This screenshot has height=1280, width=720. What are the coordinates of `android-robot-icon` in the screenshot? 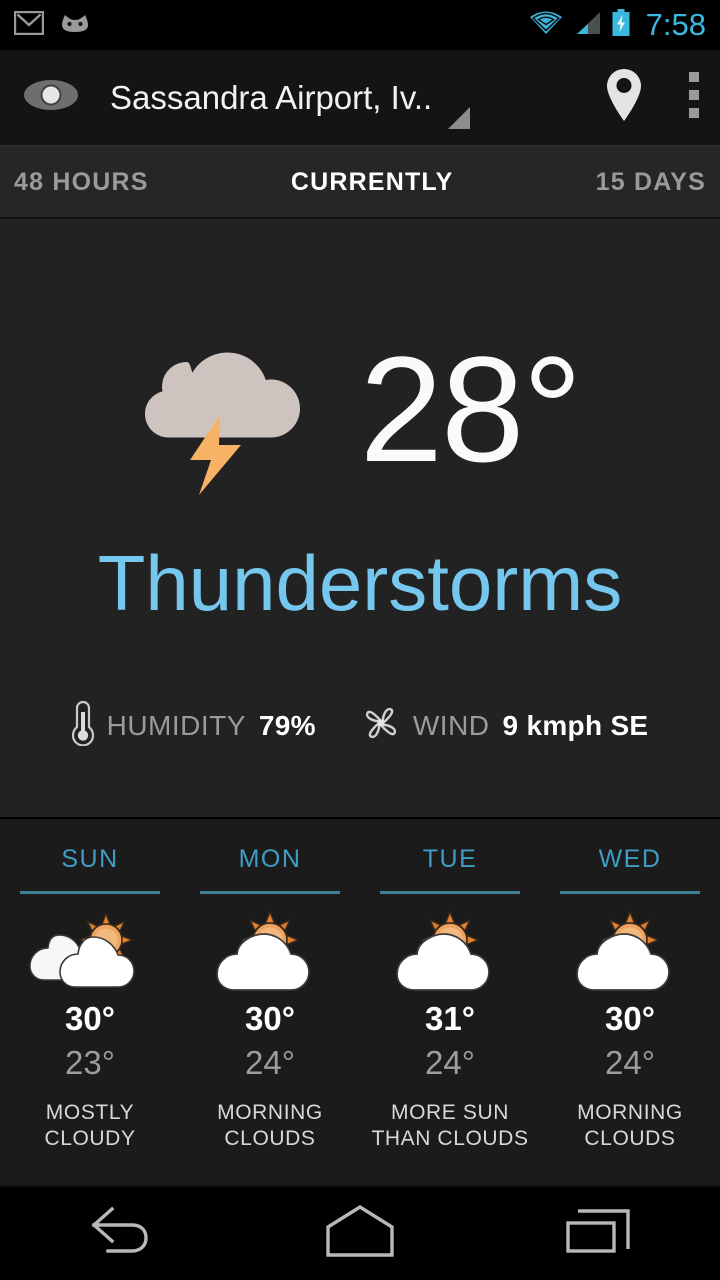 It's located at (75, 25).